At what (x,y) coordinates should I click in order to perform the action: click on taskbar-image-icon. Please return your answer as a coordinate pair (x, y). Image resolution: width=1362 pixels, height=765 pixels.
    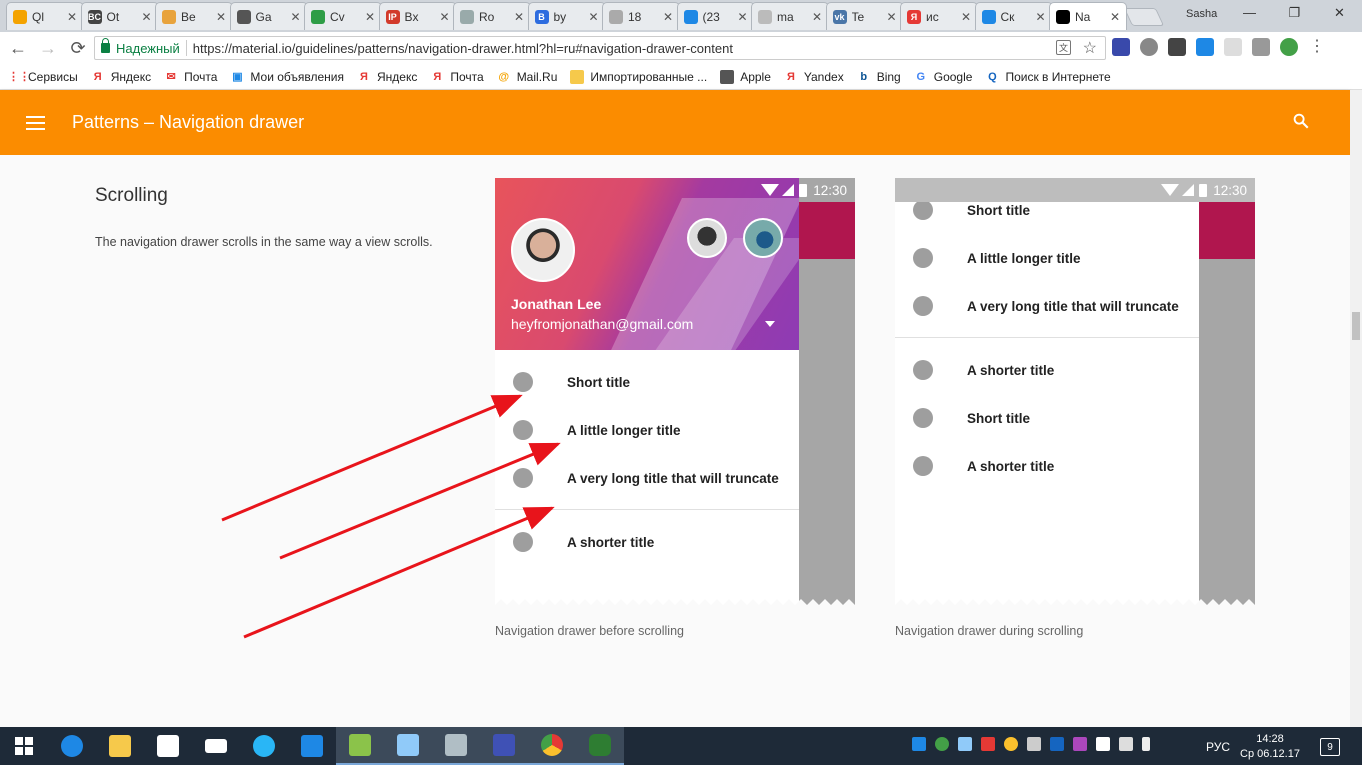
    Looking at the image, I should click on (456, 746).